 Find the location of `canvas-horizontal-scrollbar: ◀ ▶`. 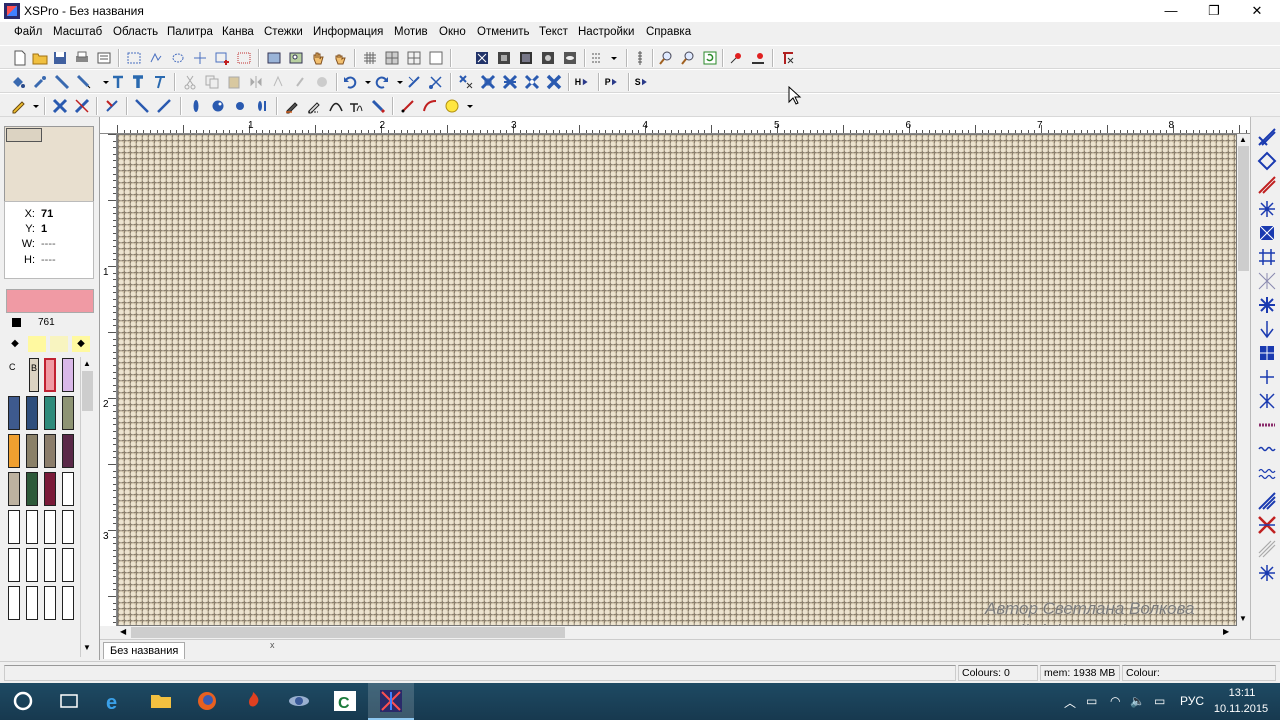

canvas-horizontal-scrollbar: ◀ ▶ is located at coordinates (677, 632).